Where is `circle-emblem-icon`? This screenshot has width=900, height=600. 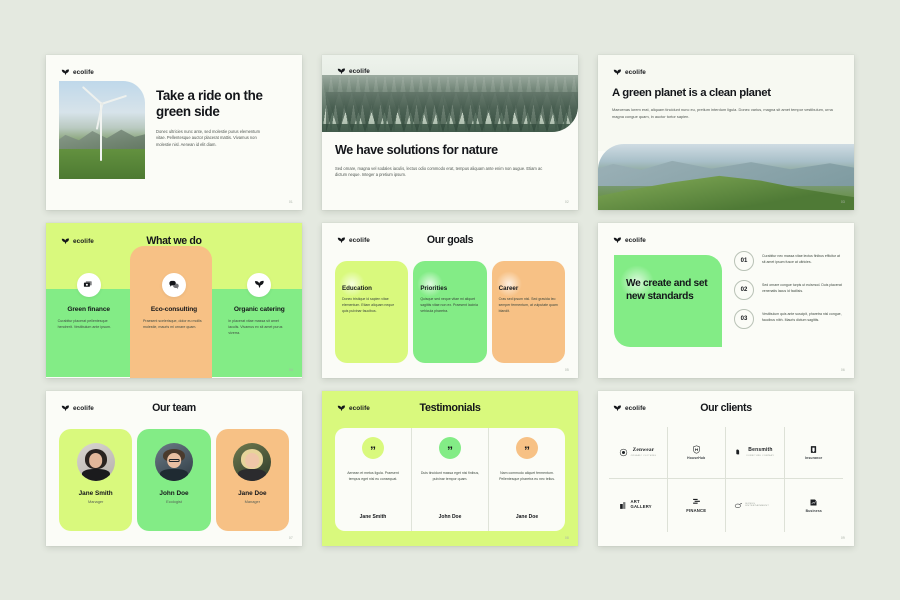 circle-emblem-icon is located at coordinates (624, 452).